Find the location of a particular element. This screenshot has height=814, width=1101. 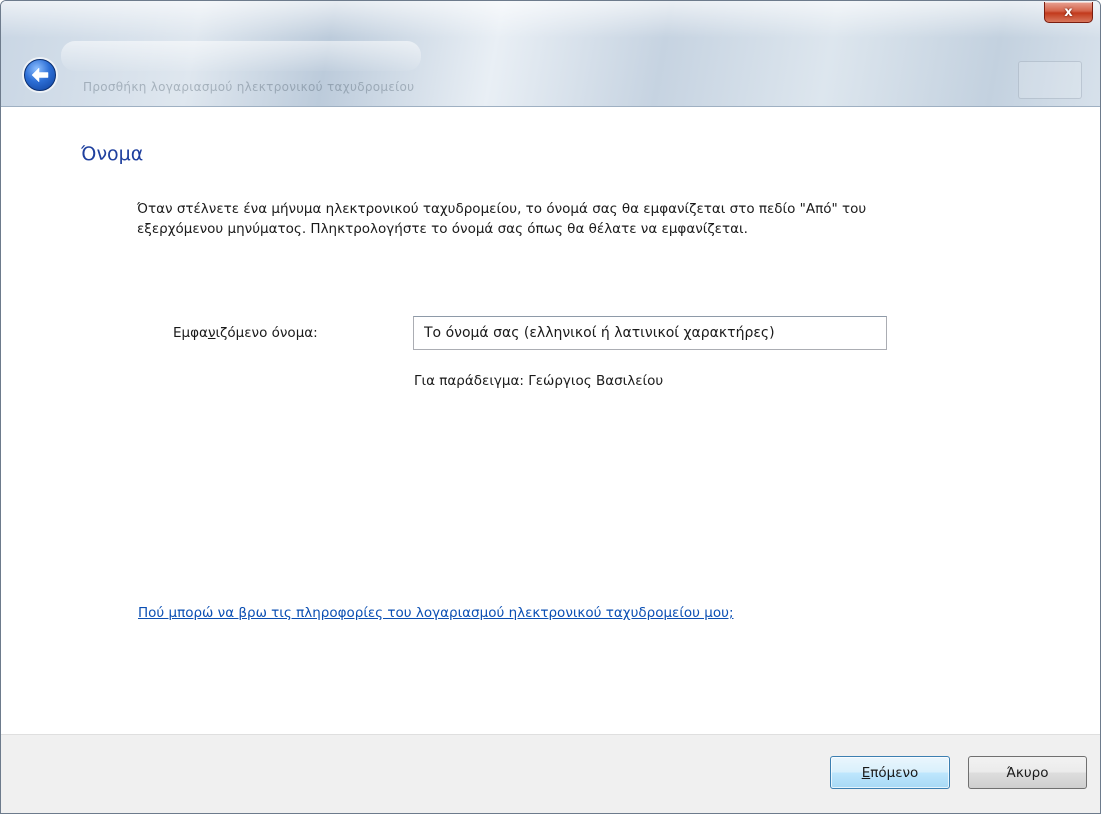

next-label-rest: πόμενο is located at coordinates (894, 772).